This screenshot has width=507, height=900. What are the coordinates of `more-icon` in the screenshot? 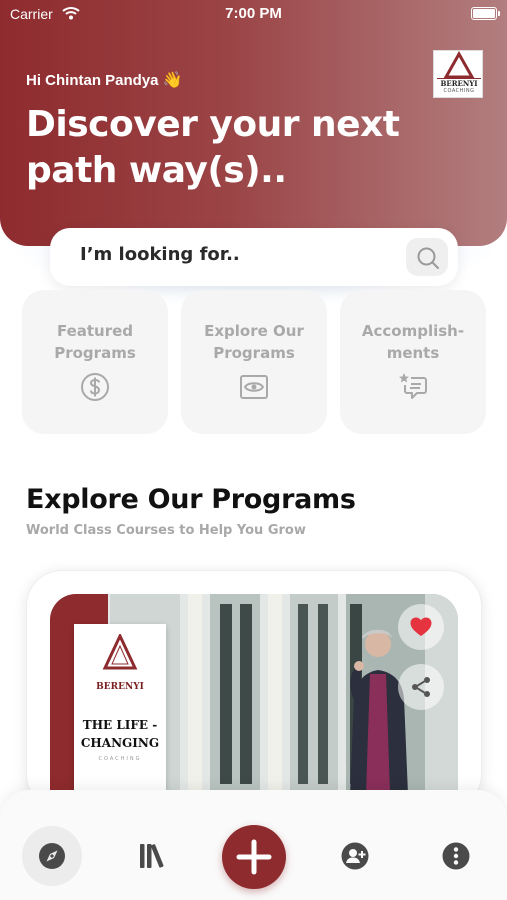 It's located at (456, 856).